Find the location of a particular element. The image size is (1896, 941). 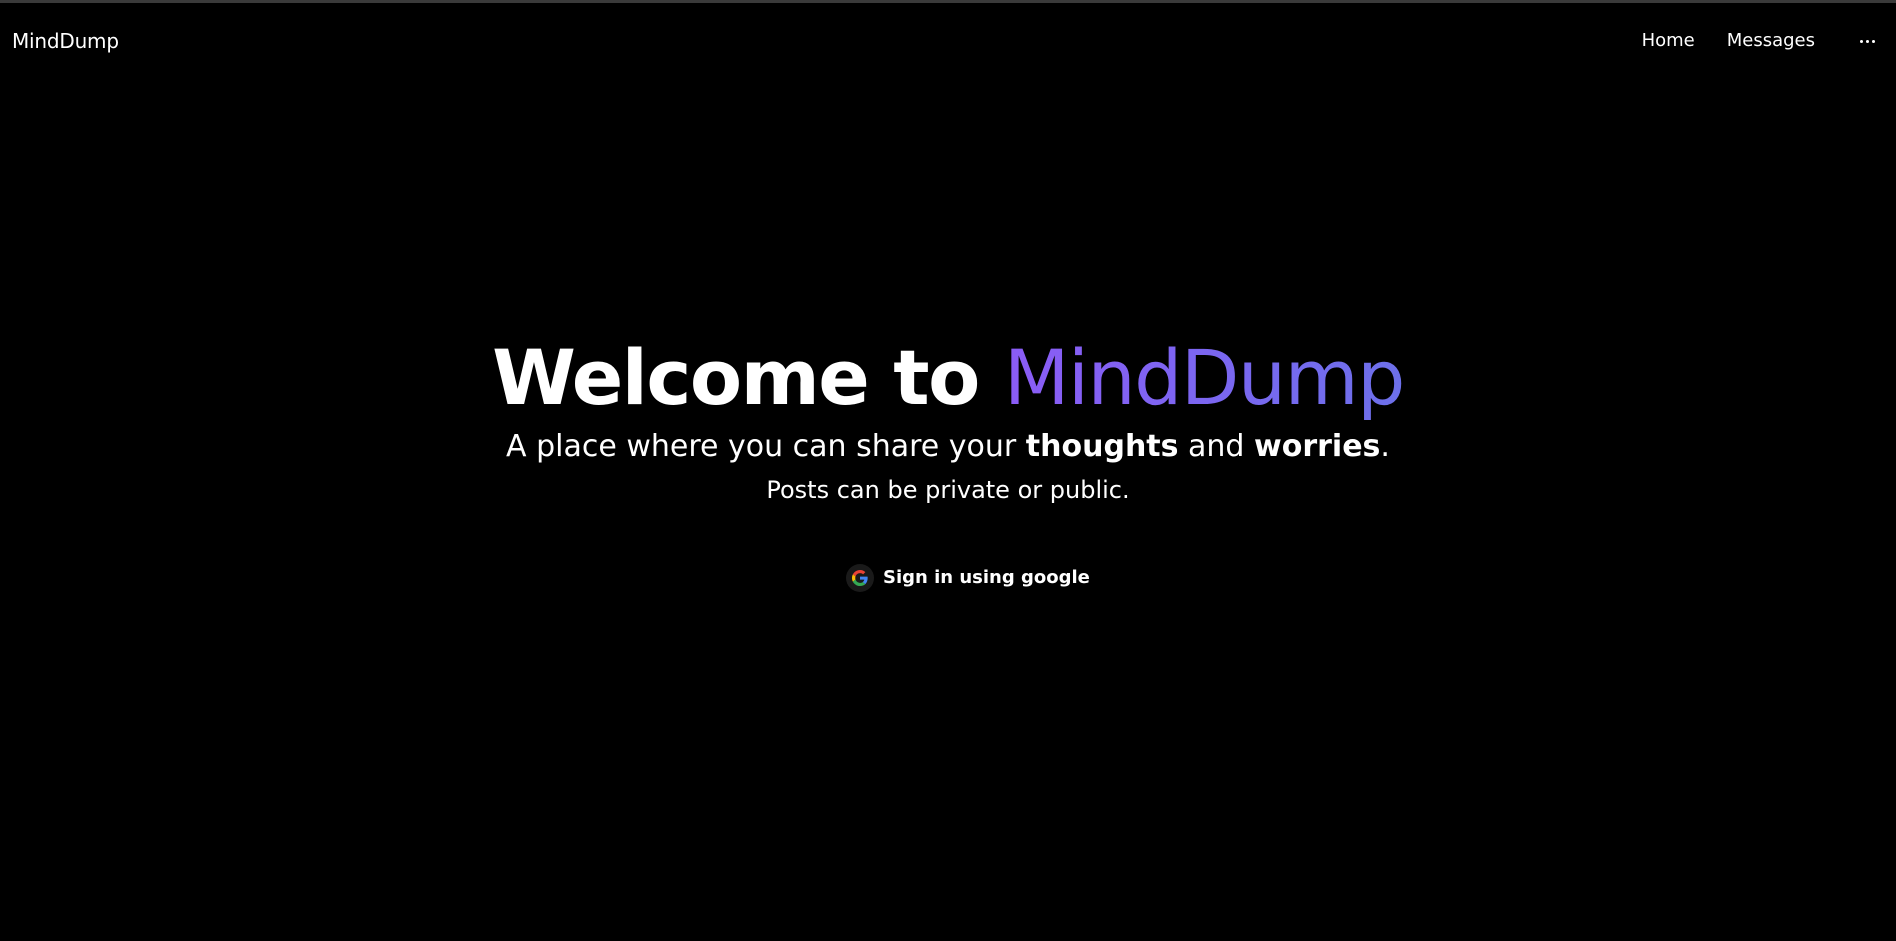

title-brand-accent: MindDump is located at coordinates (1204, 377).